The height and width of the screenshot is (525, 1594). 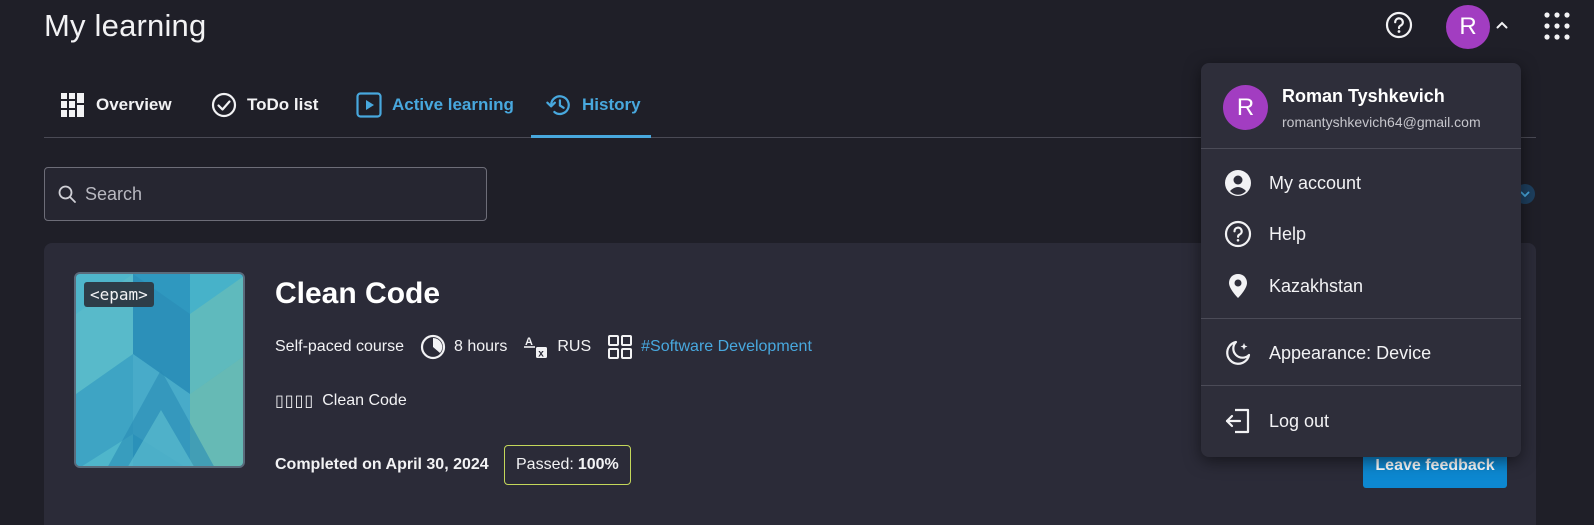 I want to click on search-input, so click(x=275, y=194).